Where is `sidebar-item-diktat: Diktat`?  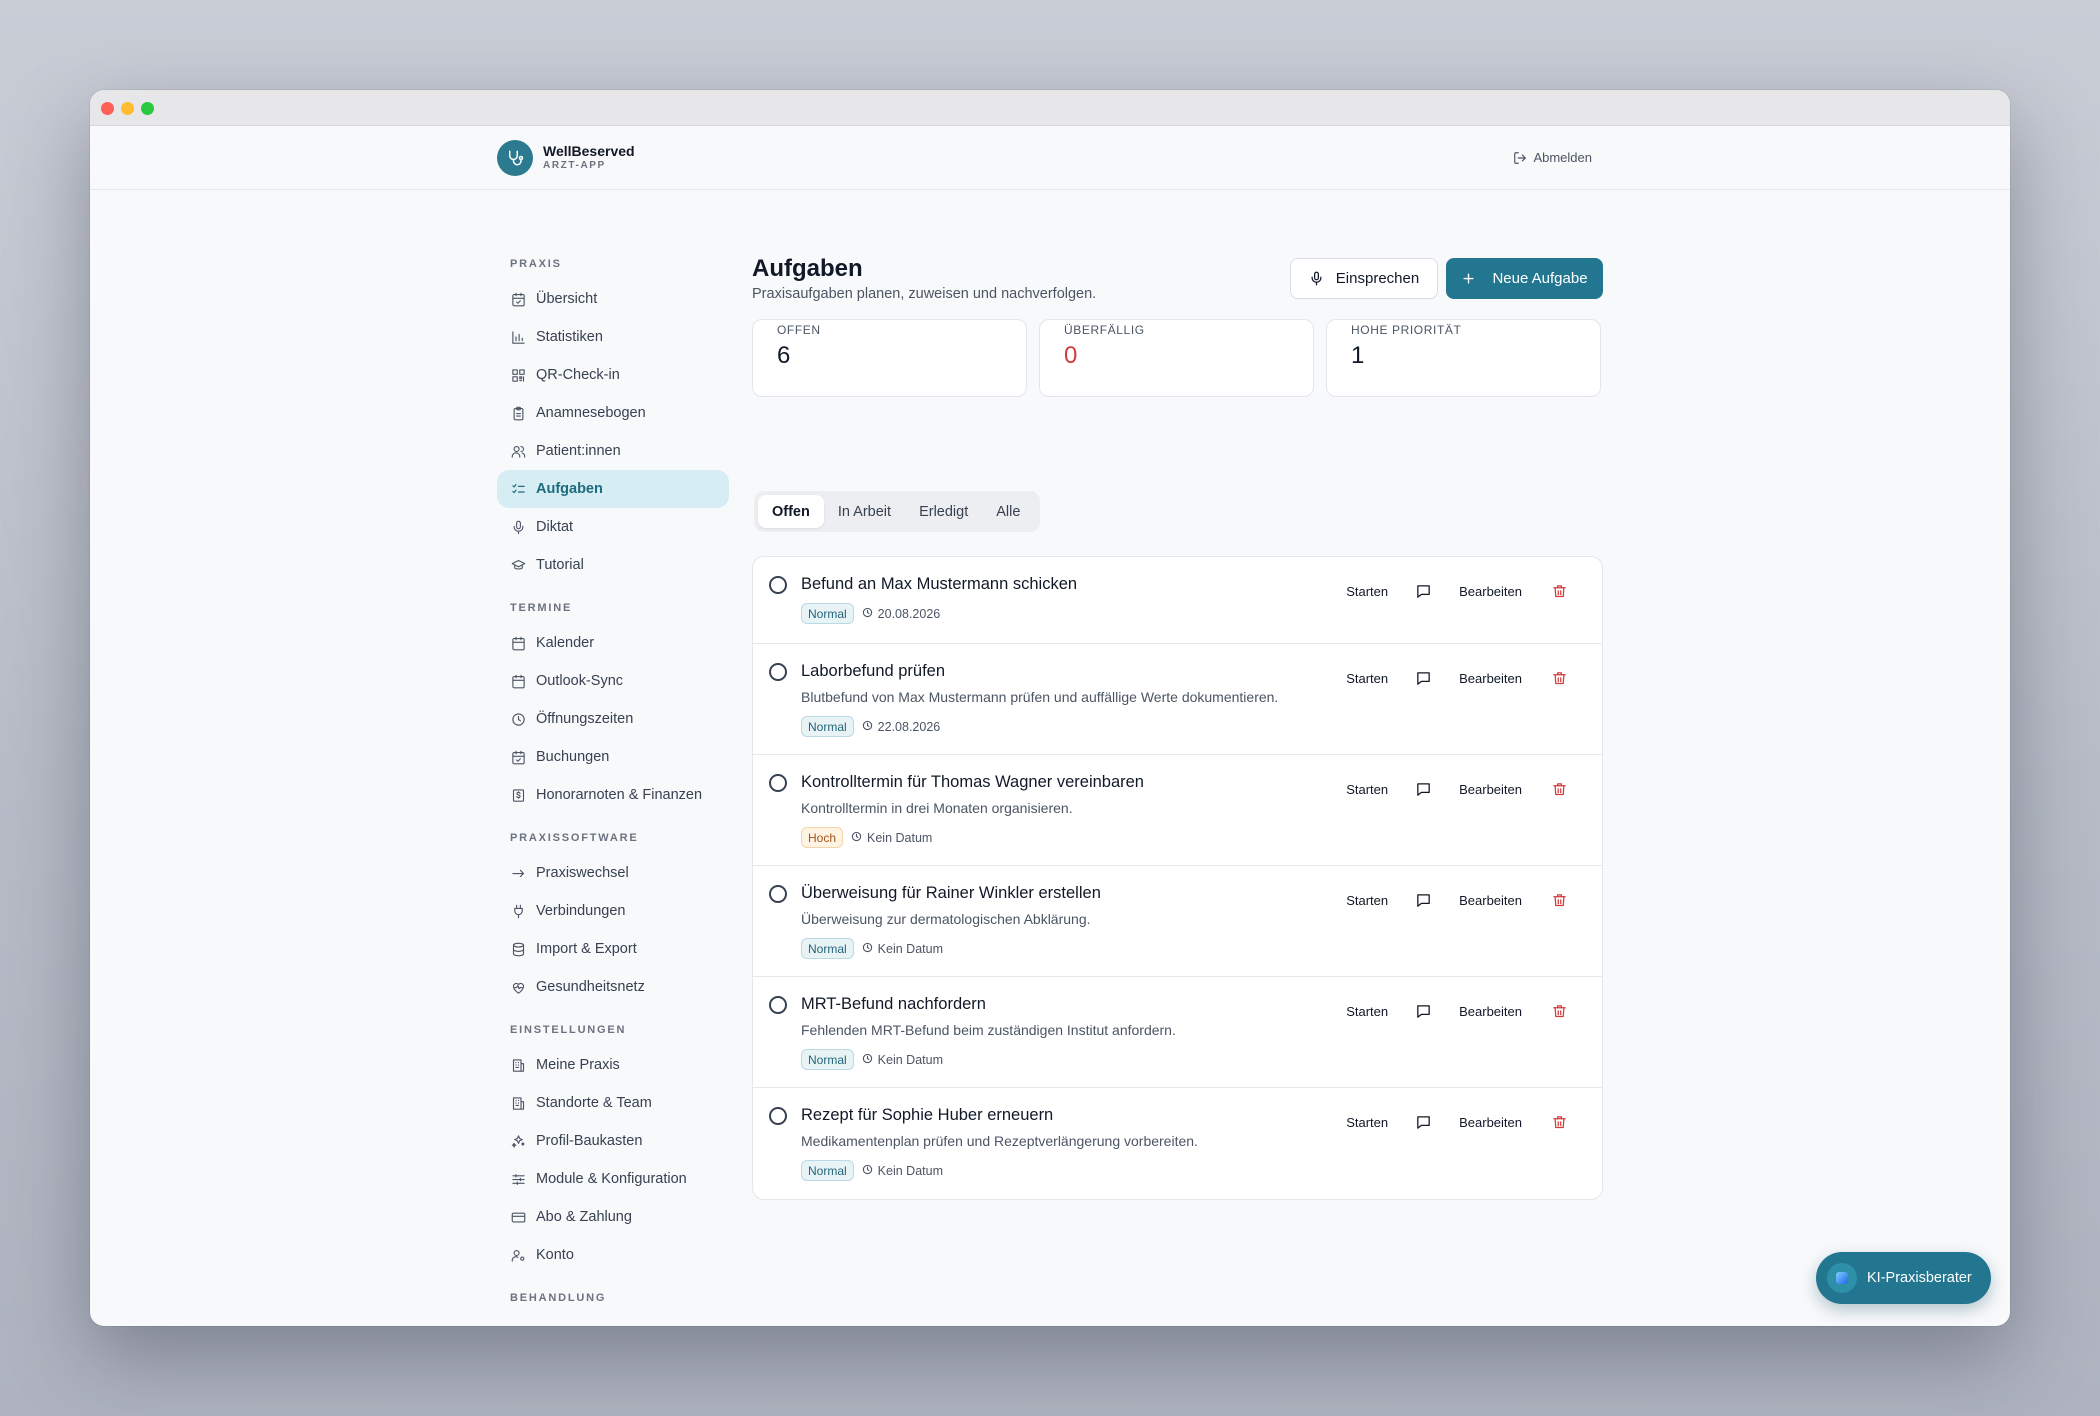 sidebar-item-diktat: Diktat is located at coordinates (613, 527).